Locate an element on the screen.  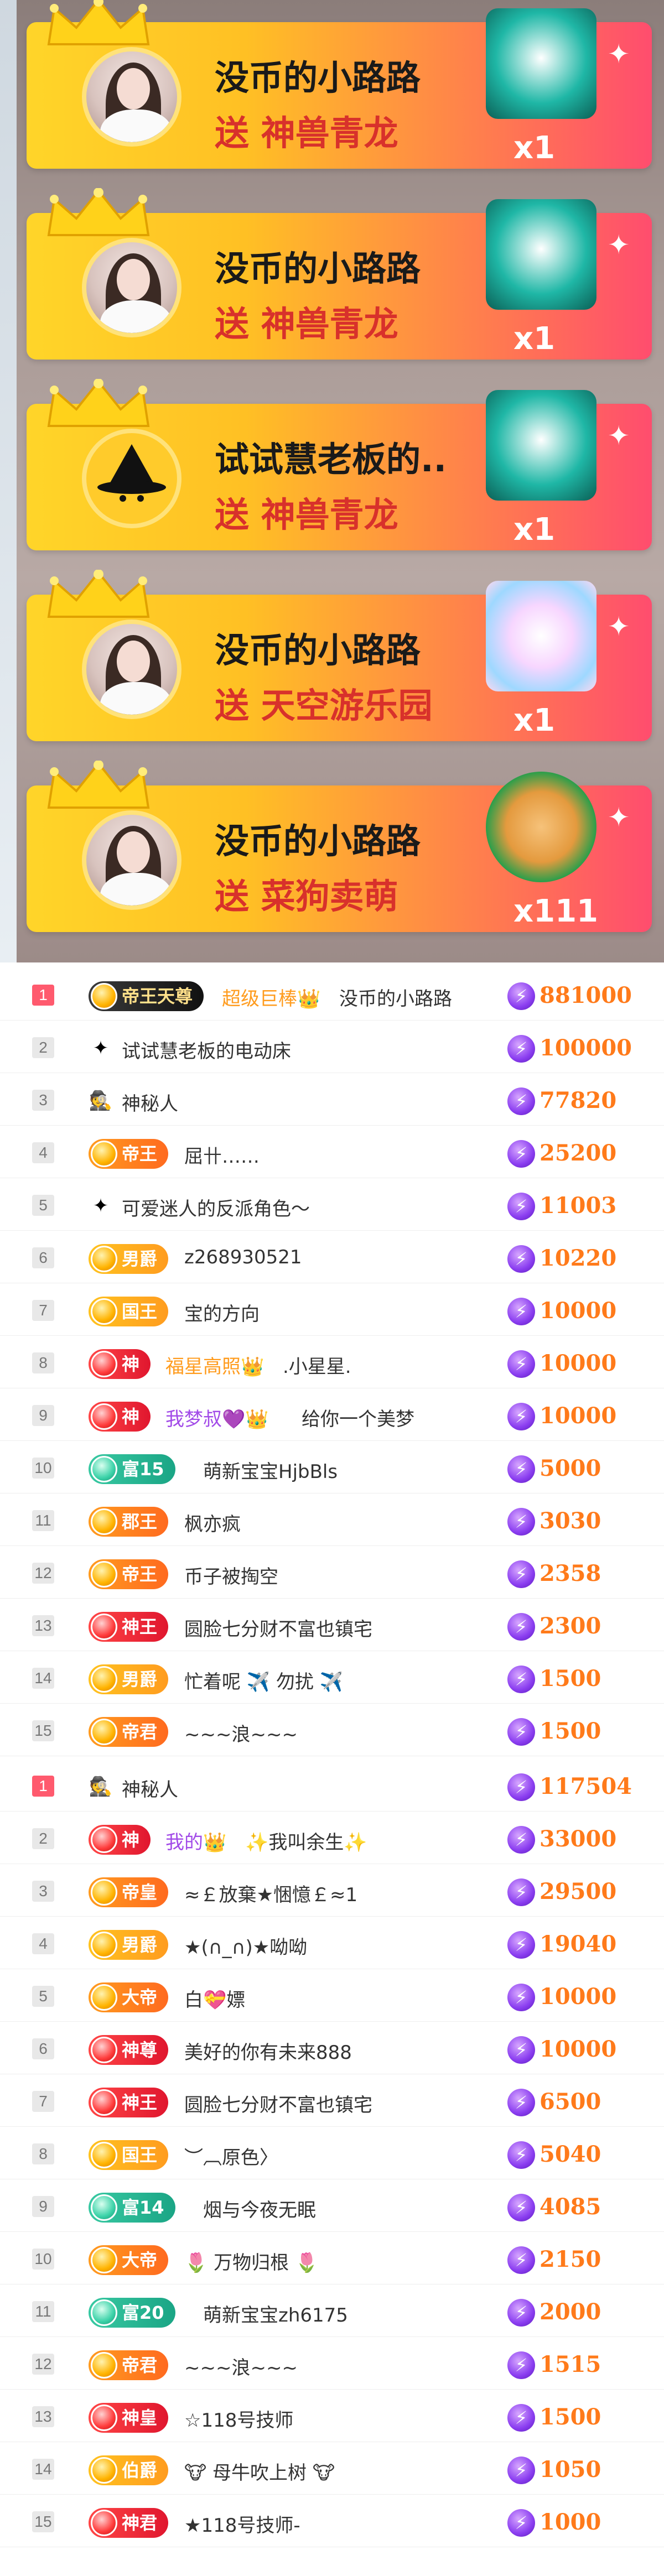
rank-row: 8 国王 ︶︹原色〉 ⚡ 5040 is located at coordinates (332, 2153).